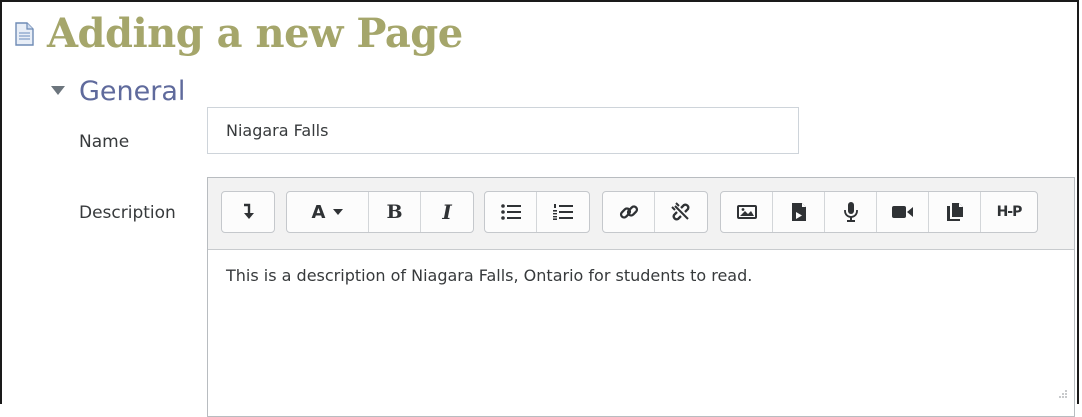 The width and height of the screenshot is (1082, 417). I want to click on show-more-buttons-button, so click(248, 212).